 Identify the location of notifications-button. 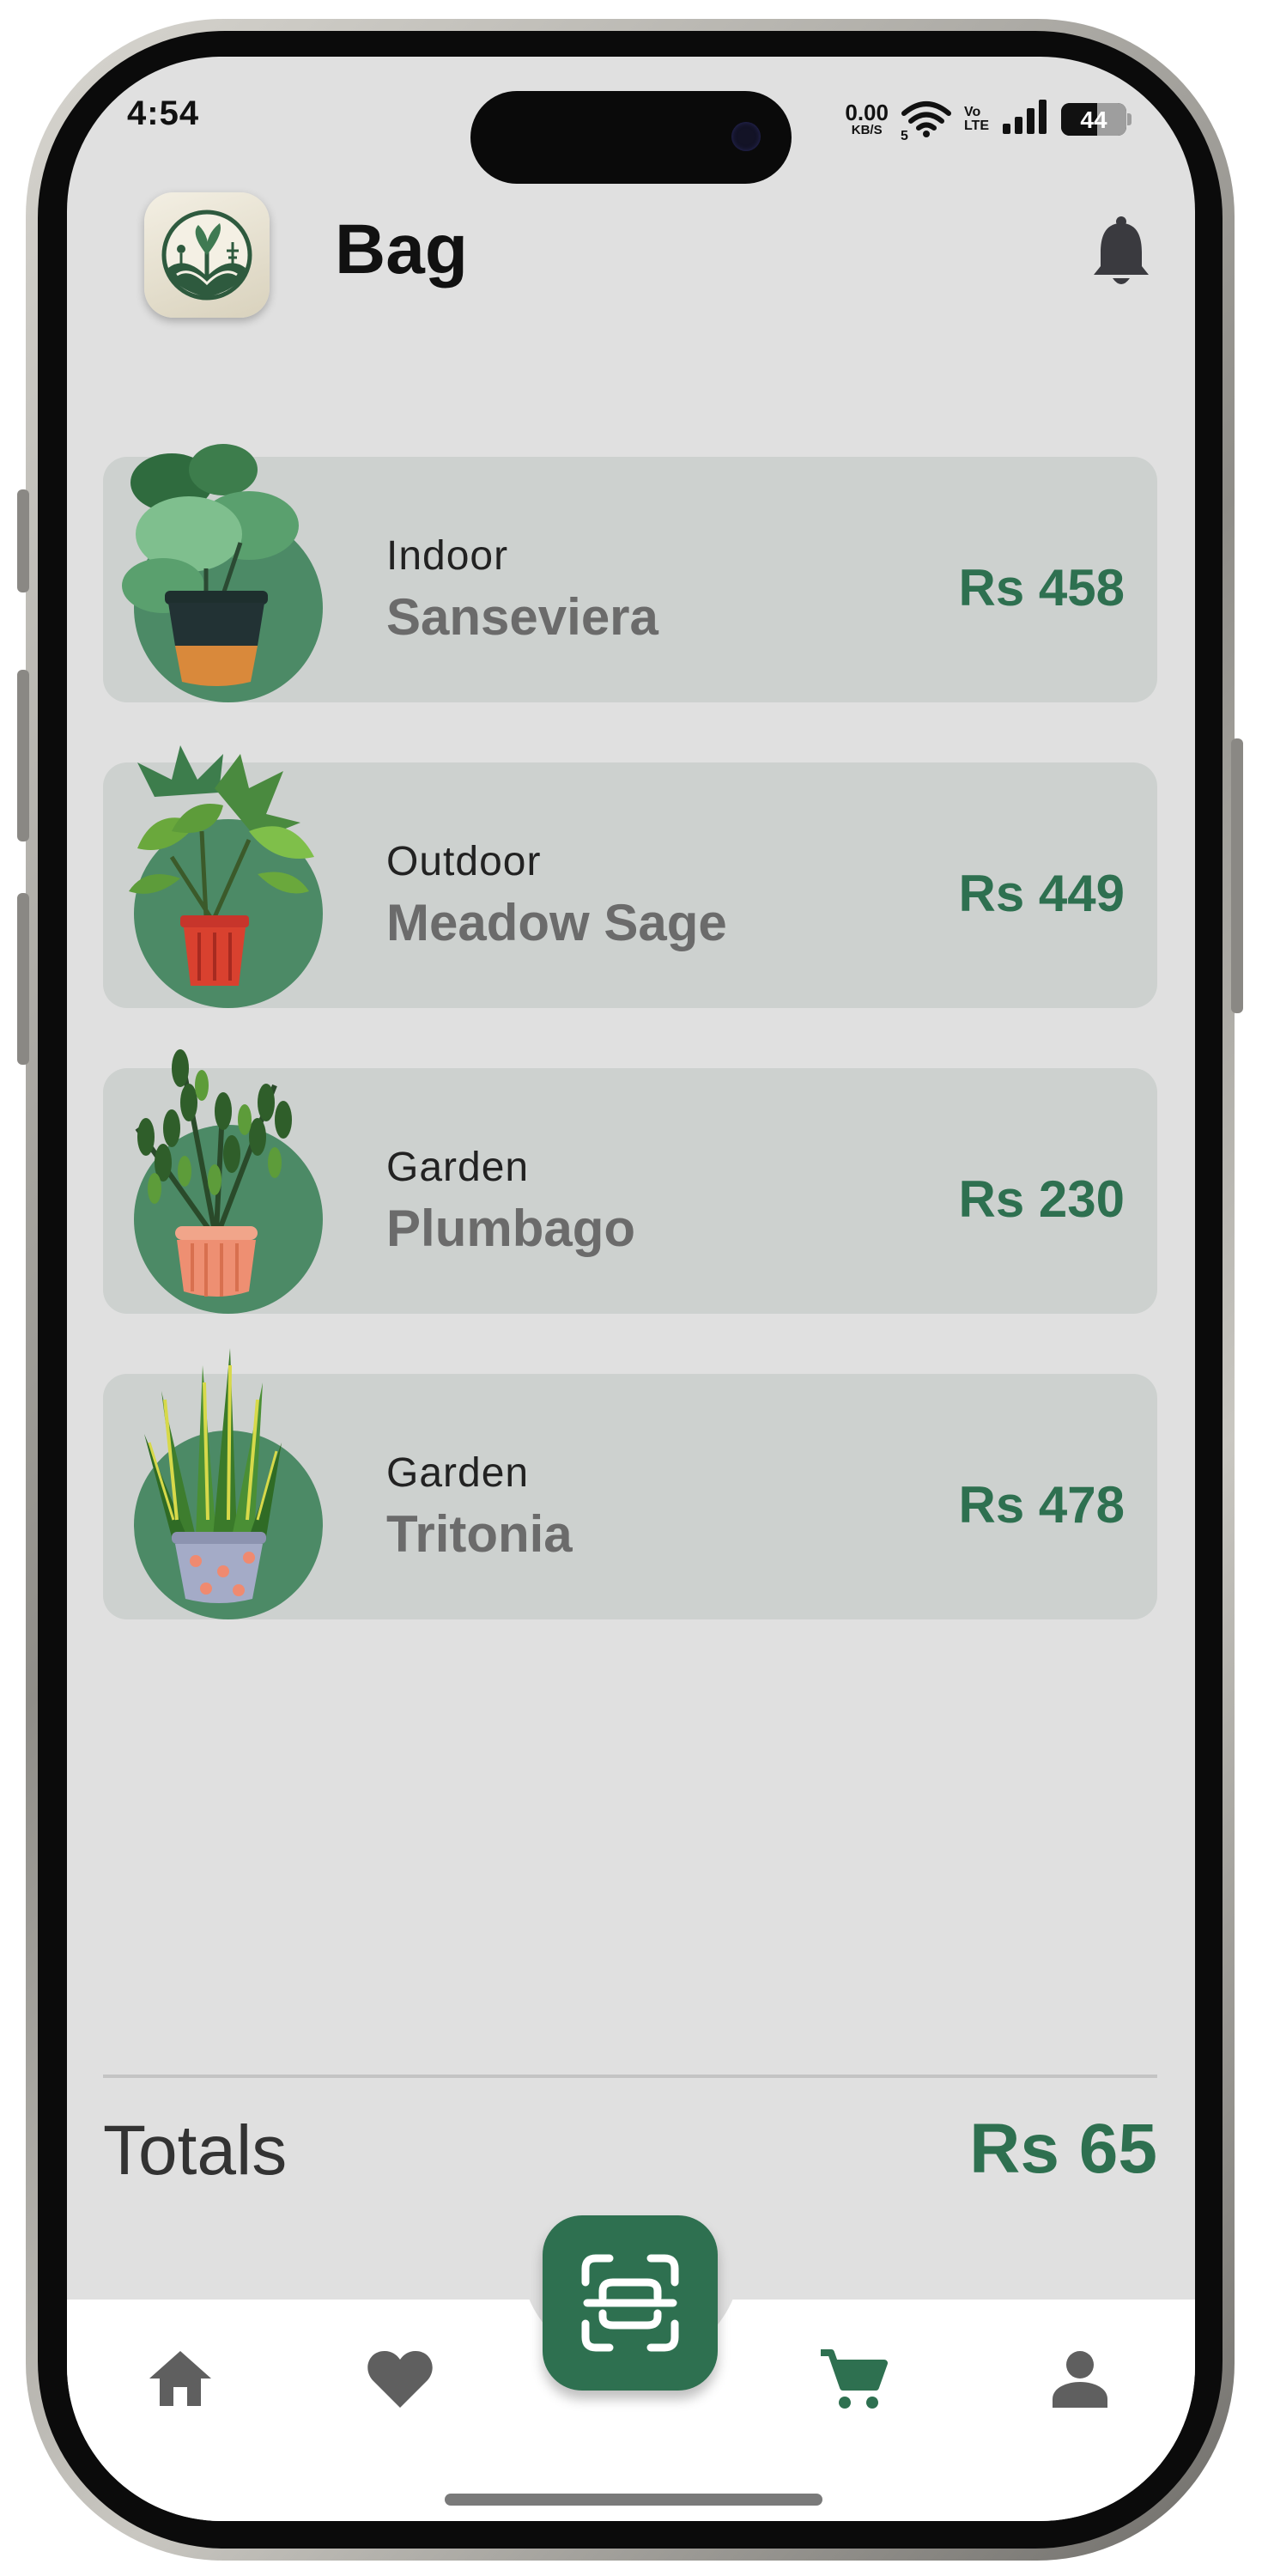
(1121, 253).